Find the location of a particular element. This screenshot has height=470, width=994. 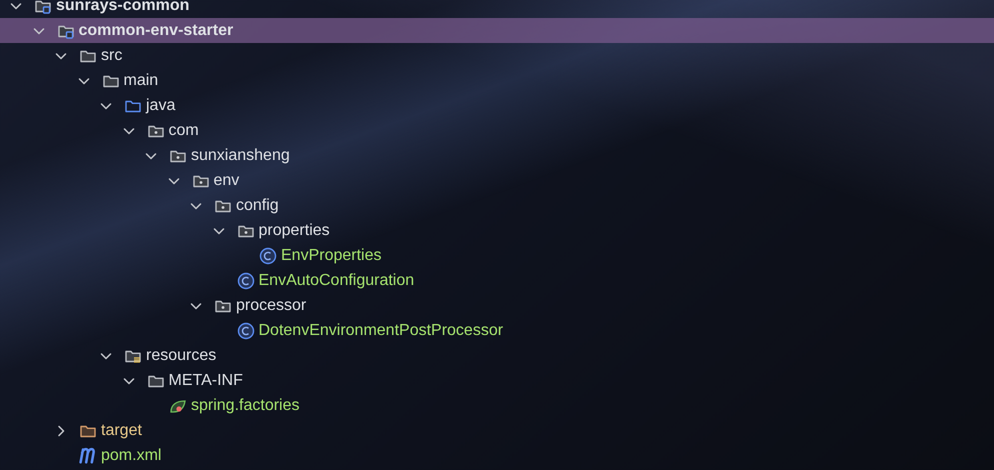

tree-item-label: src is located at coordinates (111, 55).